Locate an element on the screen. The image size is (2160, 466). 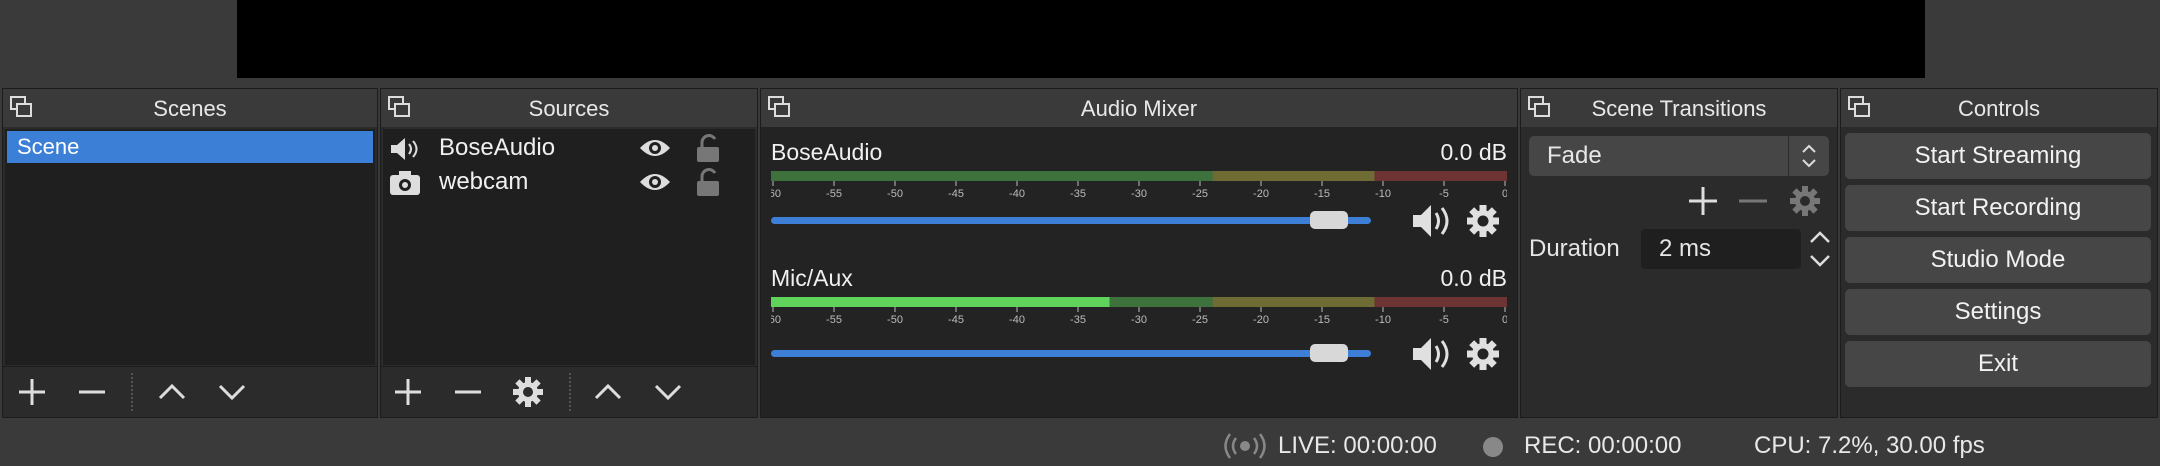
source-name: BoseAudio is located at coordinates (497, 147).